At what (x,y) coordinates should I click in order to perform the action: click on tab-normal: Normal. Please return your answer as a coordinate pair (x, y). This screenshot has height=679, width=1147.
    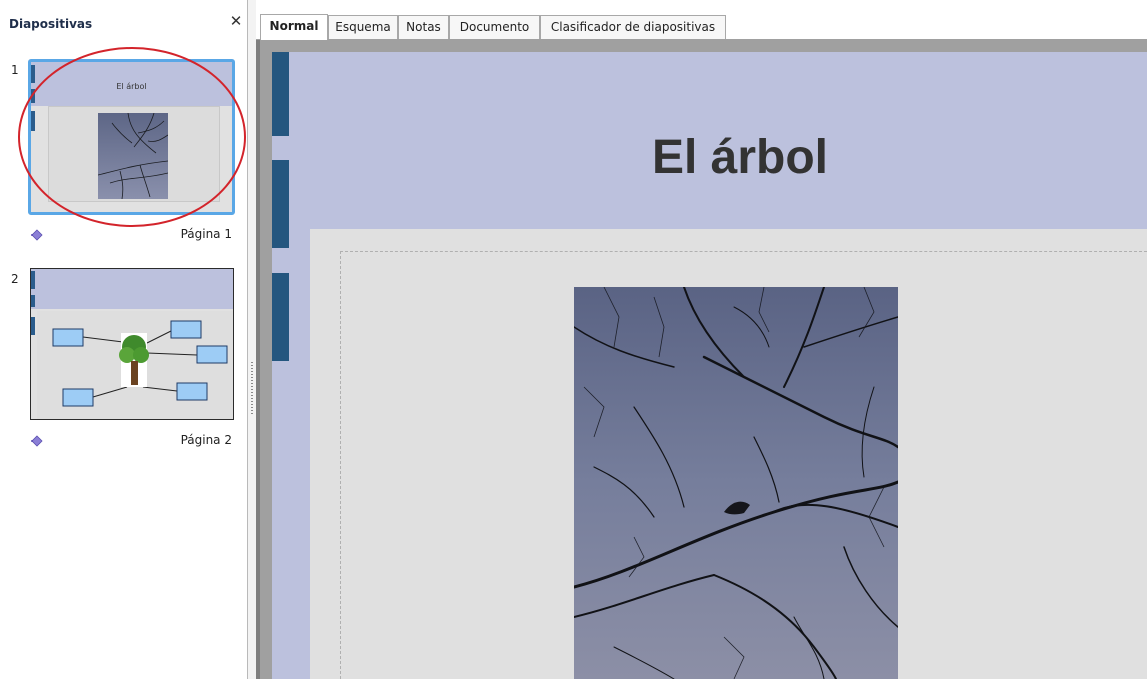
    Looking at the image, I should click on (294, 27).